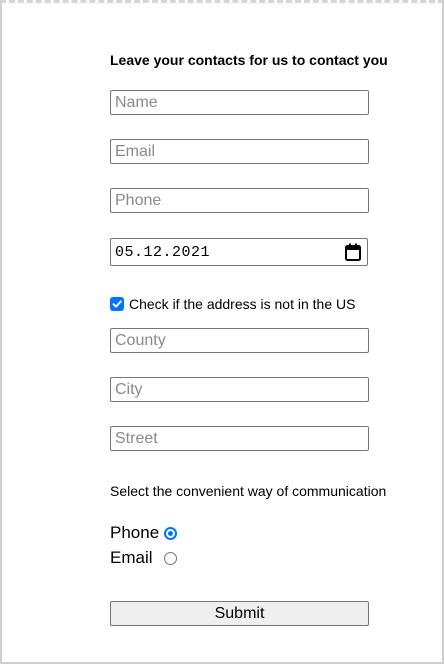 The width and height of the screenshot is (444, 664). Describe the element at coordinates (170, 558) in the screenshot. I see `radio-email` at that location.